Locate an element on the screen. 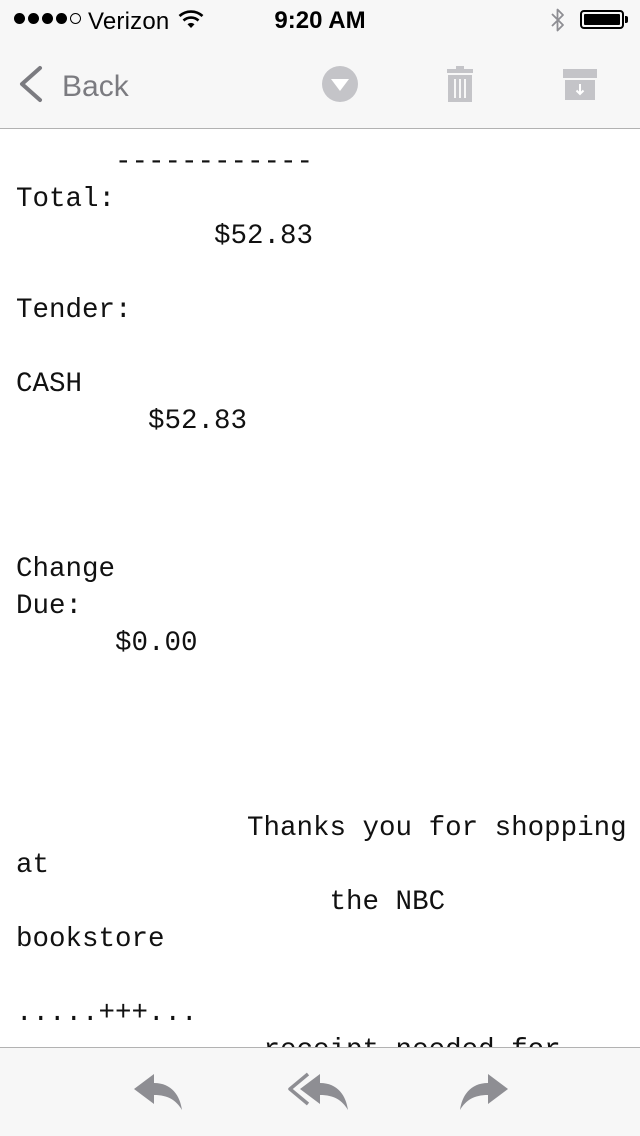 This screenshot has height=1136, width=640. status-time: 9:20 AM is located at coordinates (320, 20).